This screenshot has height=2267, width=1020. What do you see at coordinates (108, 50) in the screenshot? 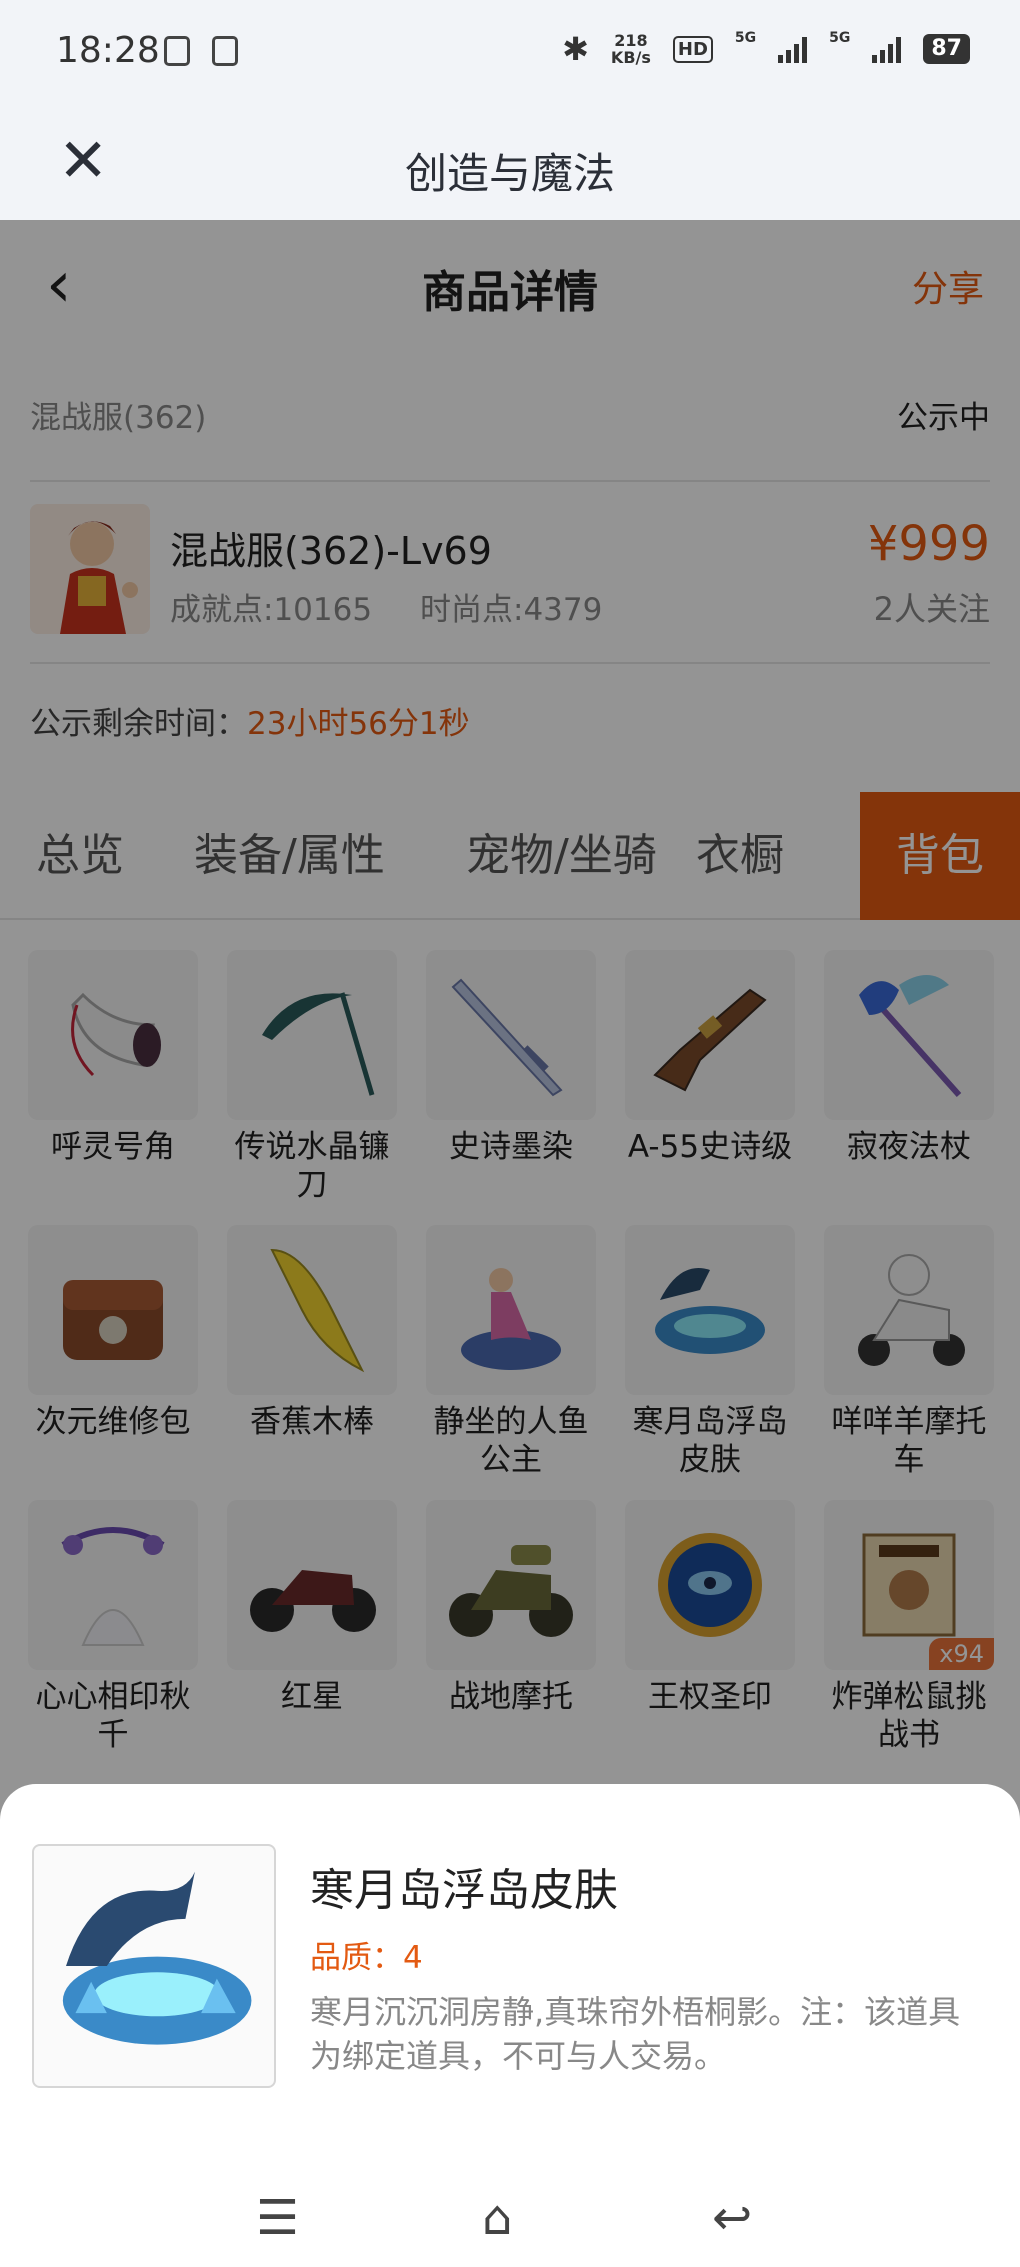
I see `status-time: 18:28` at bounding box center [108, 50].